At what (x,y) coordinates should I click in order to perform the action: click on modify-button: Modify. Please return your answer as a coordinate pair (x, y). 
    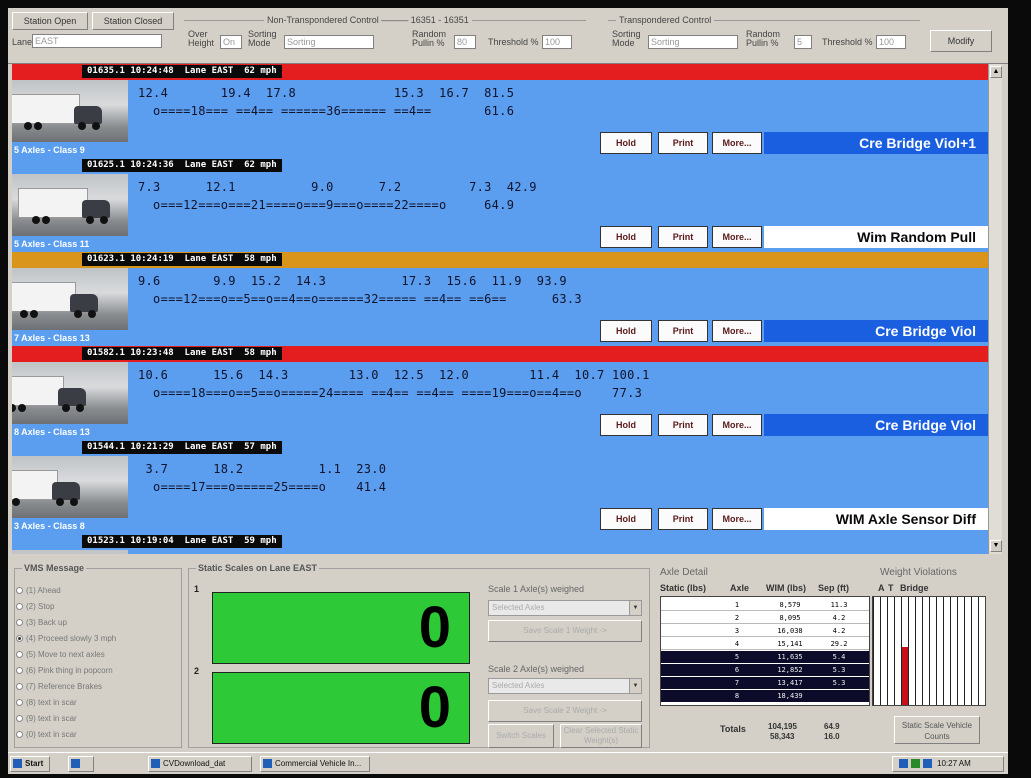
    Looking at the image, I should click on (961, 41).